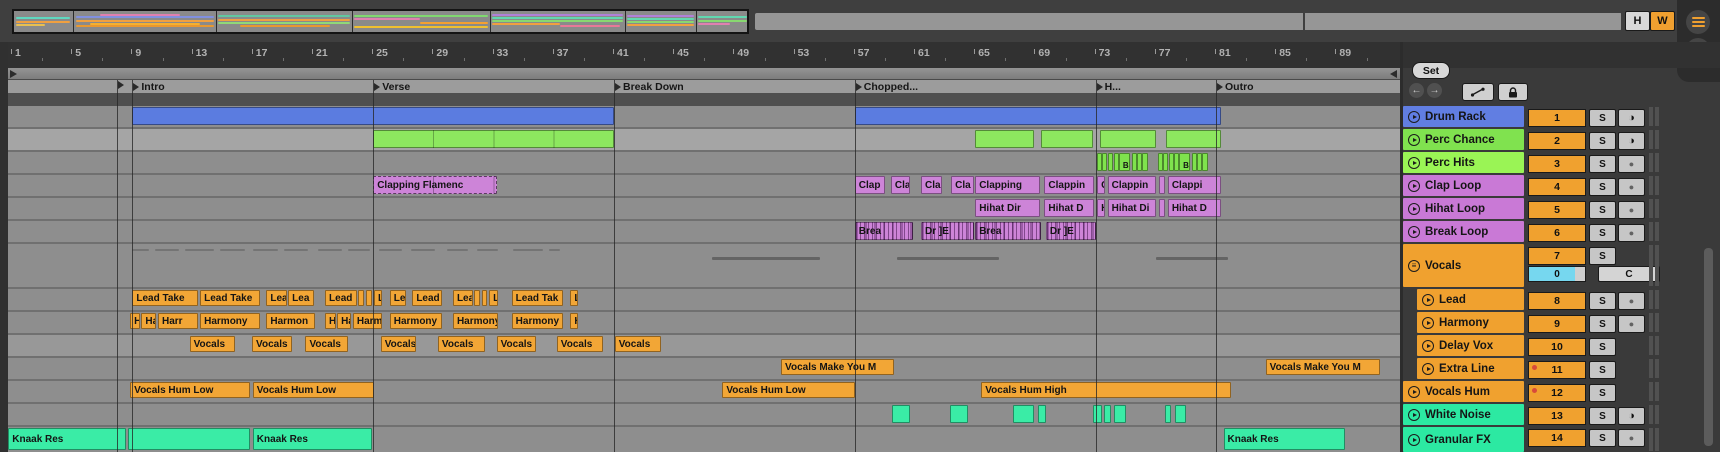 The width and height of the screenshot is (1720, 452). What do you see at coordinates (1557, 393) in the screenshot?
I see `track-number-box: 12` at bounding box center [1557, 393].